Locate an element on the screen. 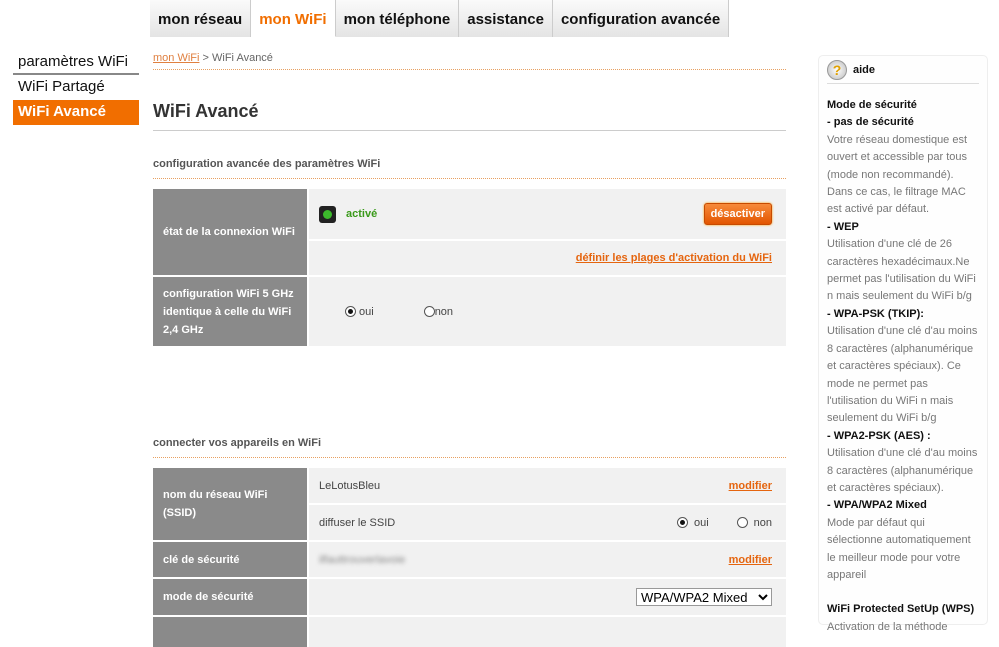 Image resolution: width=999 pixels, height=647 pixels. row-label: clé de sécurité is located at coordinates (230, 559).